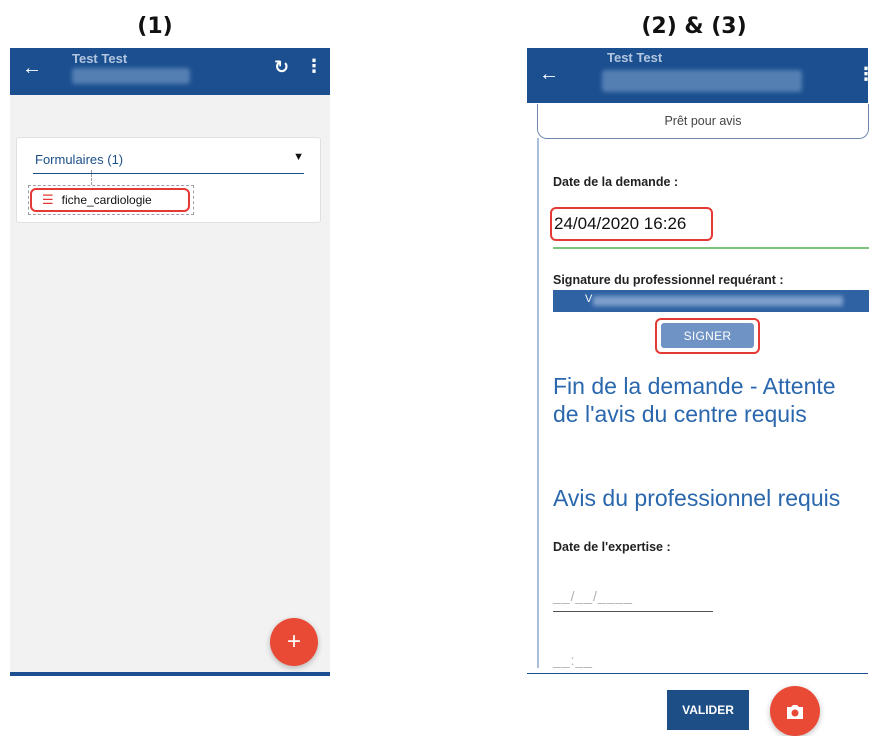 The width and height of the screenshot is (878, 736). I want to click on panel-caption-1: (1), so click(155, 26).